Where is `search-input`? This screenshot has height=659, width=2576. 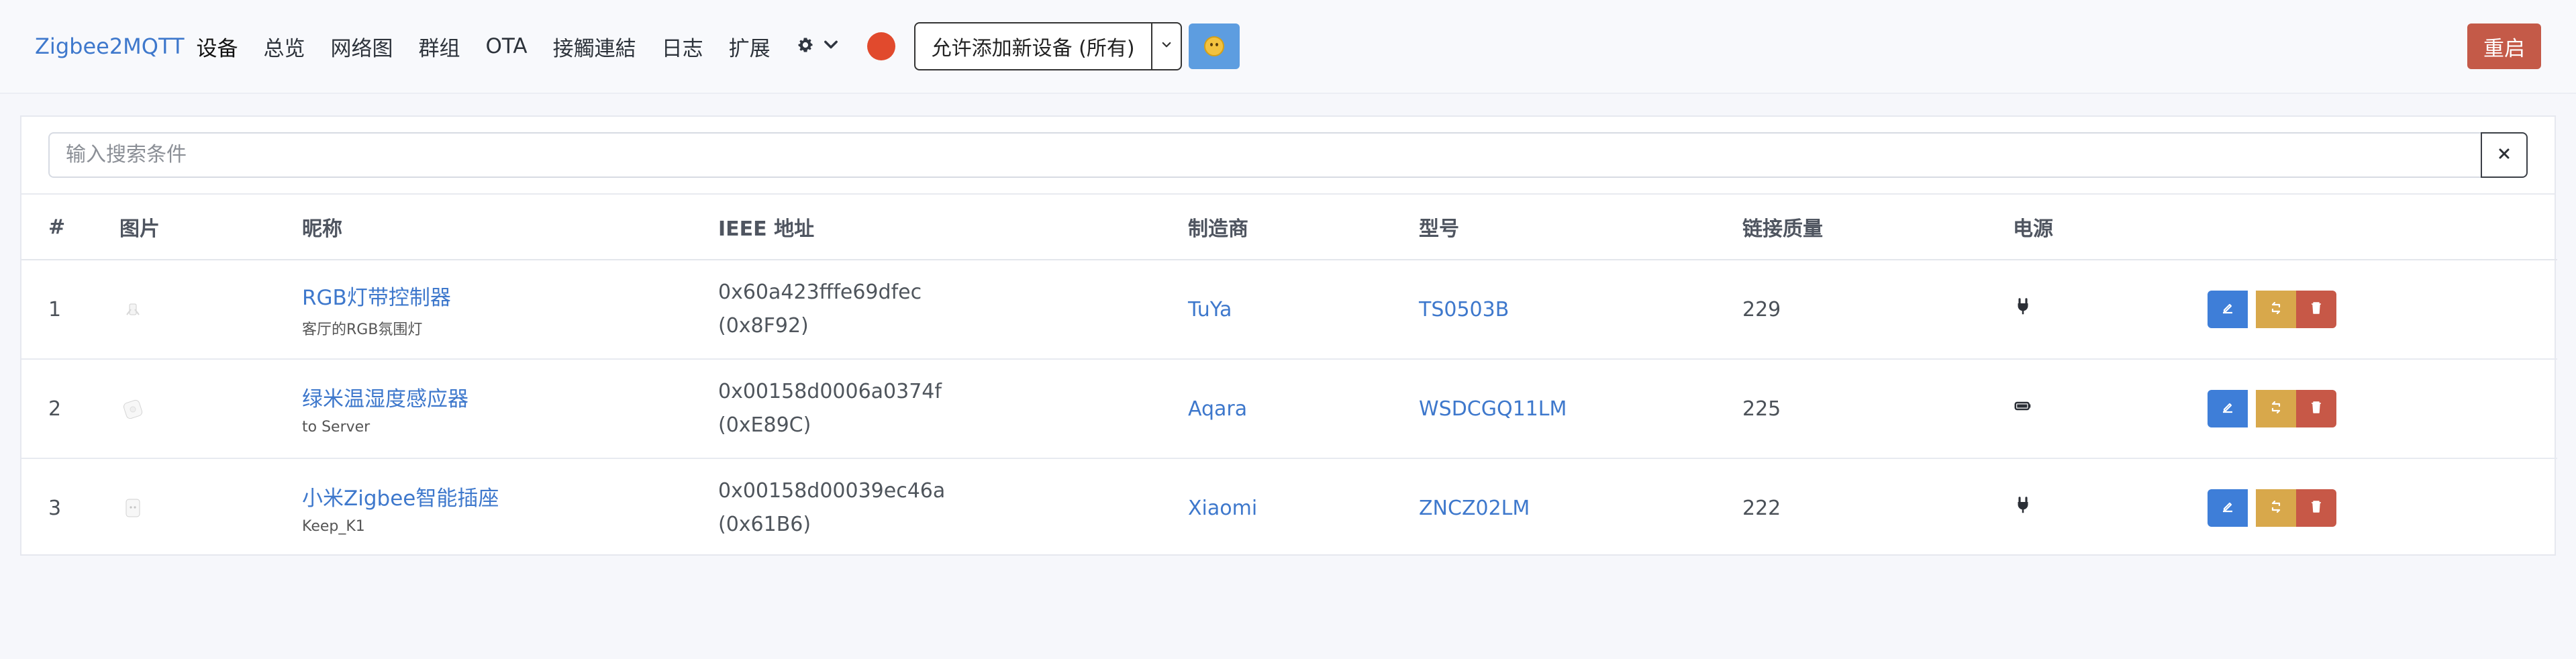 search-input is located at coordinates (1264, 155).